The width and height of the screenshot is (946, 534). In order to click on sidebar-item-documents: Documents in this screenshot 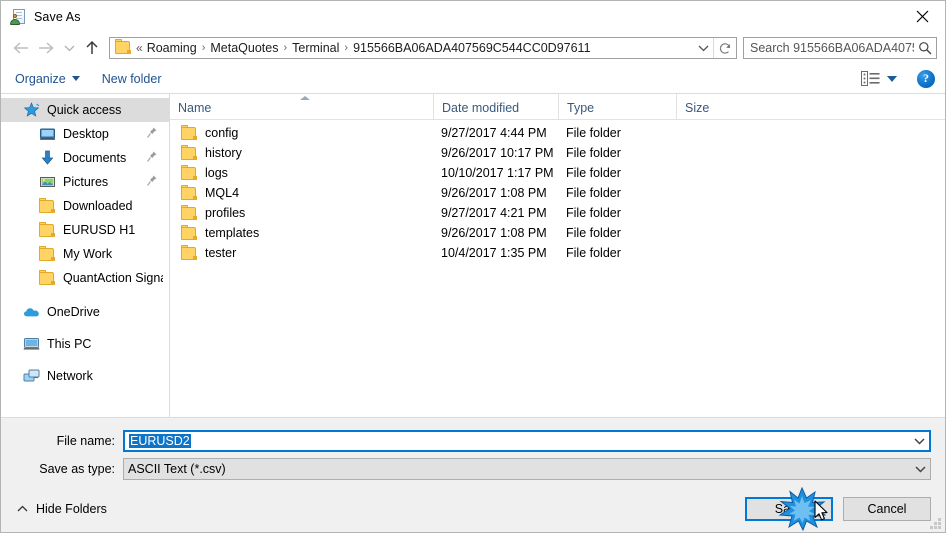, I will do `click(85, 158)`.